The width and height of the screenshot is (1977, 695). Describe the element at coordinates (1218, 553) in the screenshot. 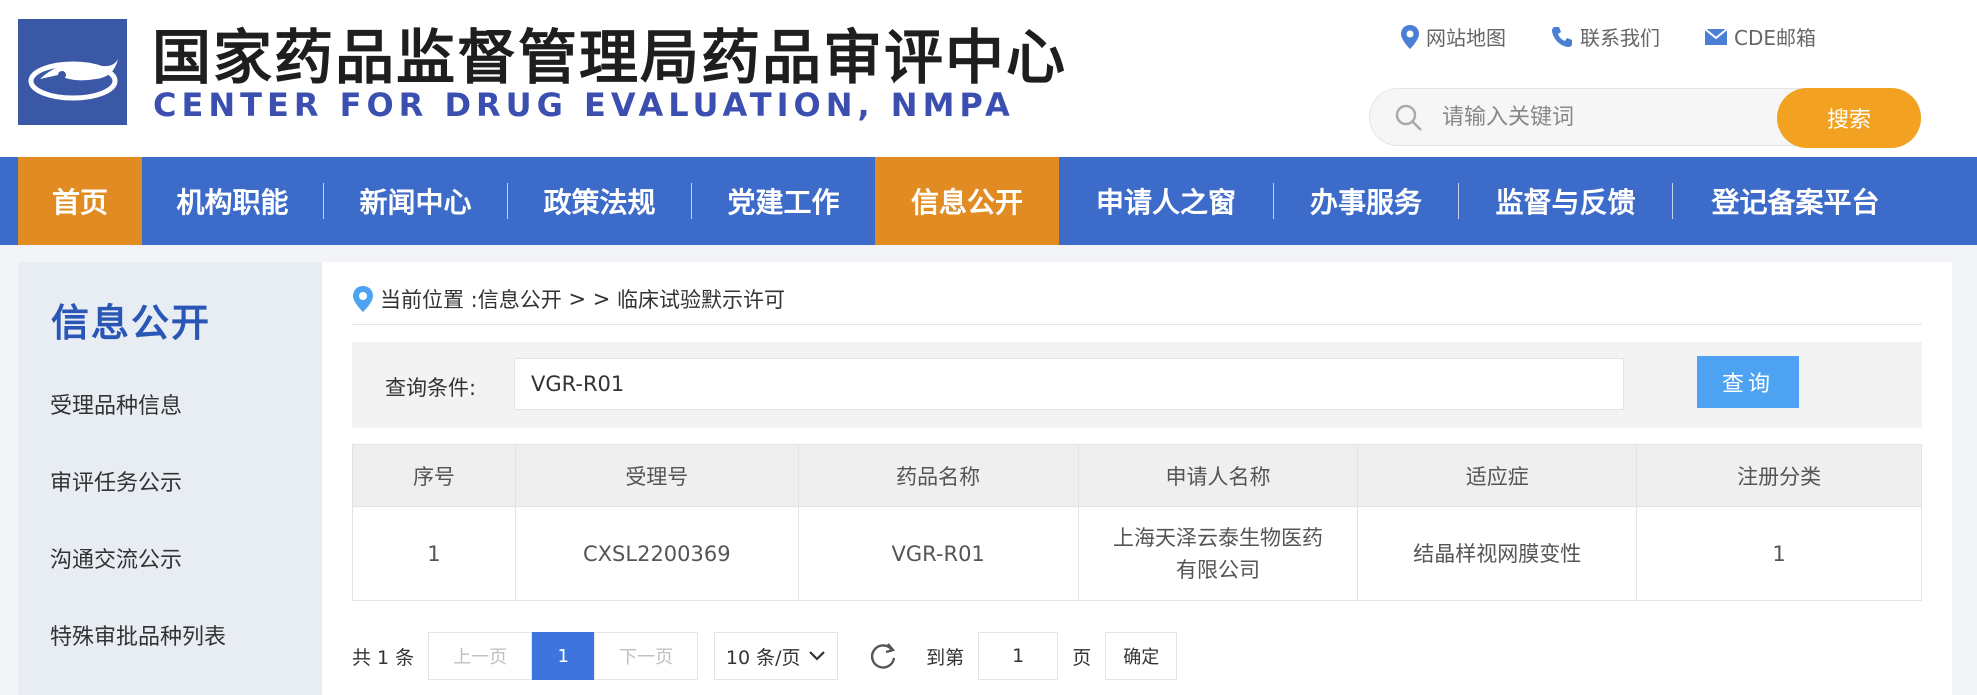

I see `cell-applicant: 上海天泽云泰生物医药有限公司` at that location.